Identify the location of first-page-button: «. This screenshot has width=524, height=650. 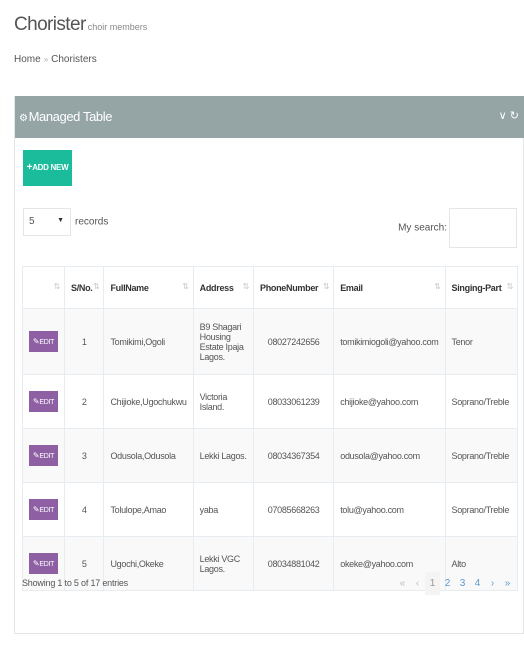
(402, 583).